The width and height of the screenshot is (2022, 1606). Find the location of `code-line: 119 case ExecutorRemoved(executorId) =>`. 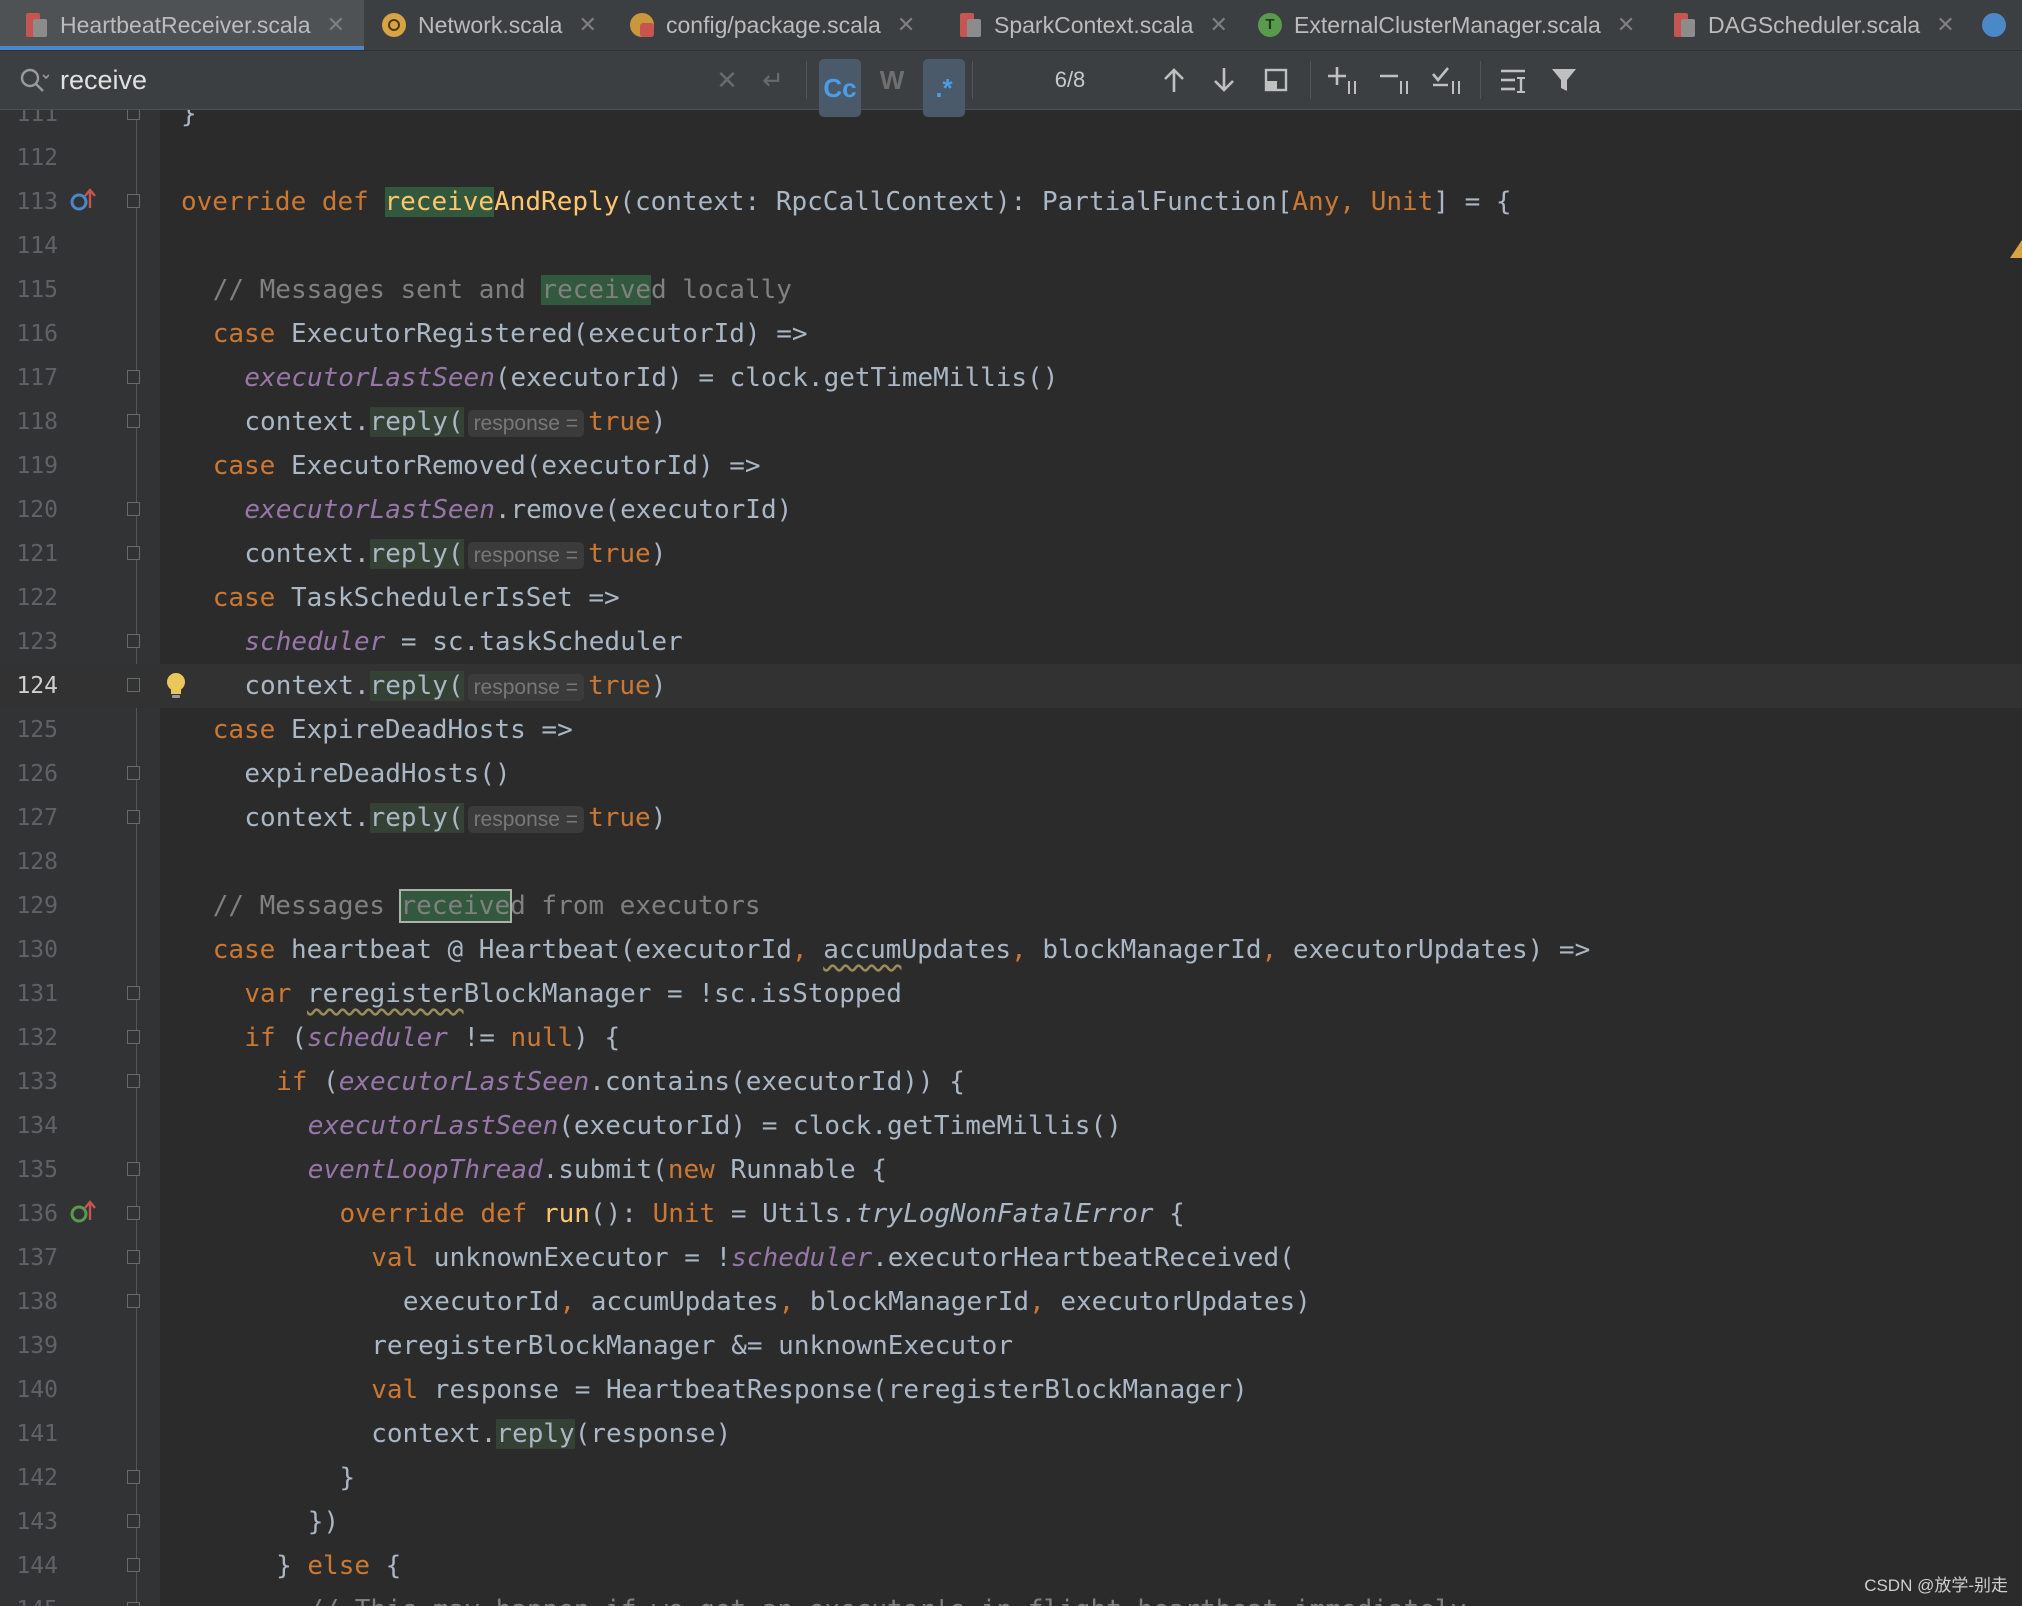

code-line: 119 case ExecutorRemoved(executorId) => is located at coordinates (1011, 466).